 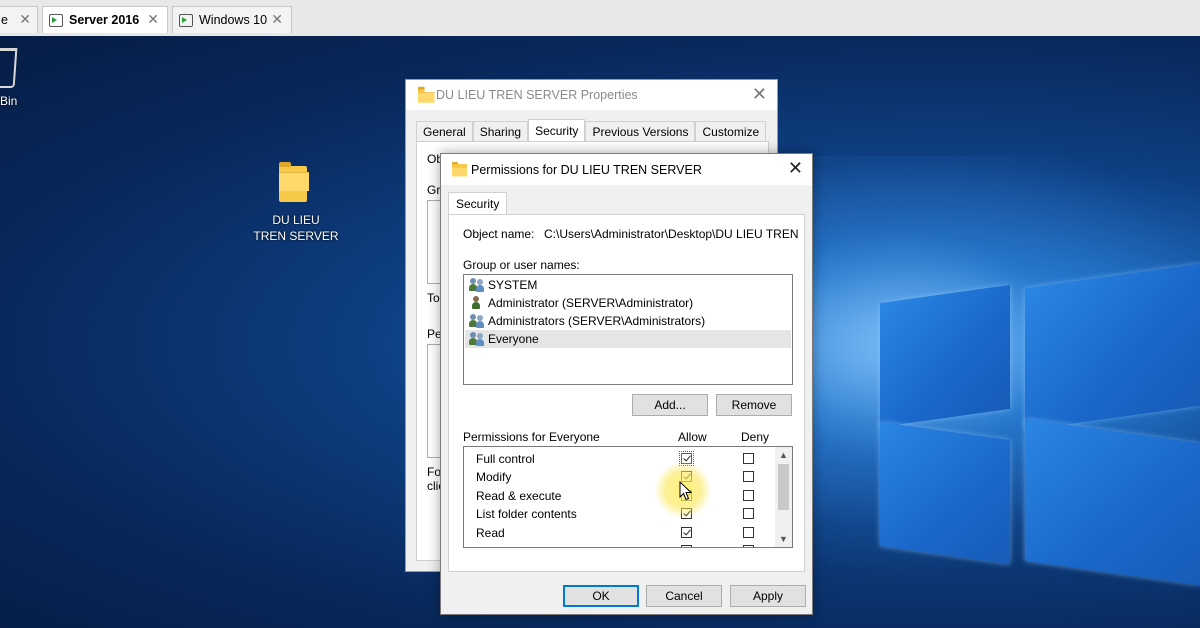 I want to click on scroll-up-icon: ▲, so click(x=783, y=455).